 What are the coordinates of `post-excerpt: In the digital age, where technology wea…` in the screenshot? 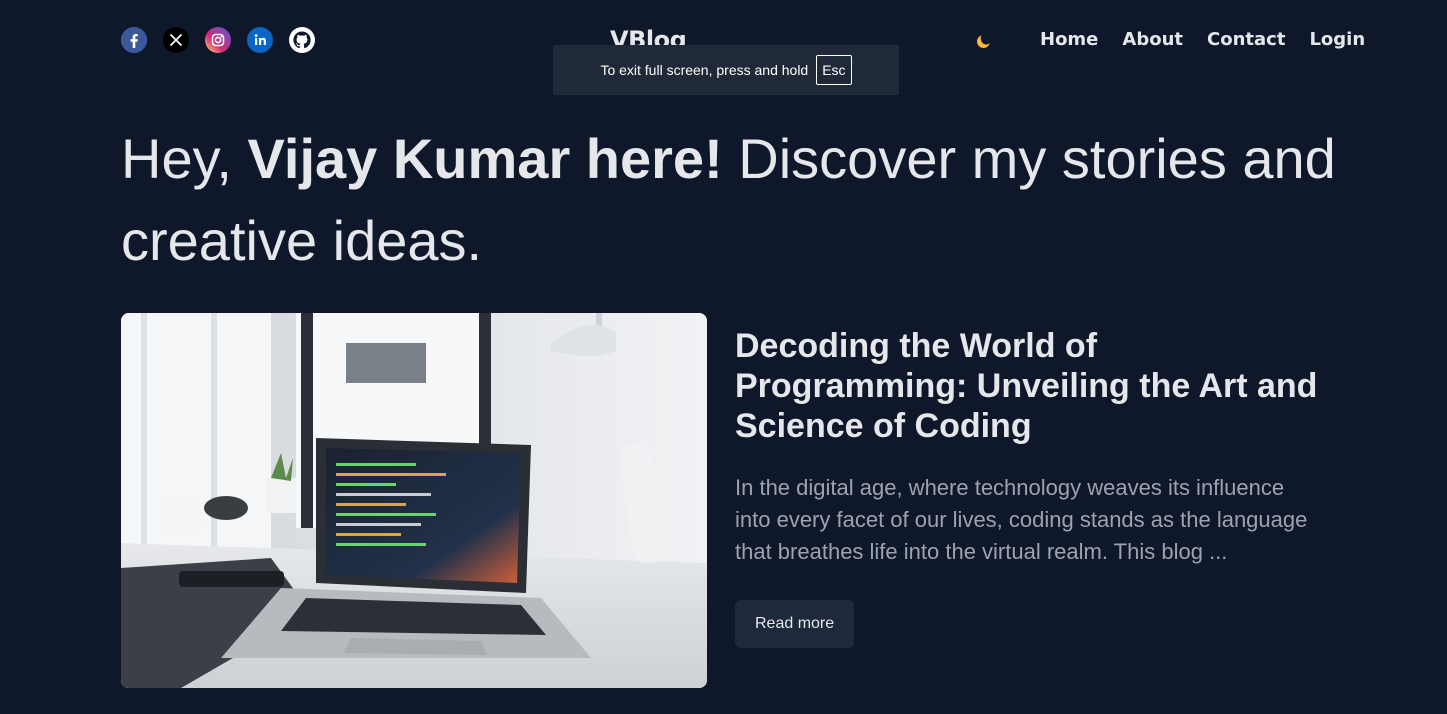 It's located at (1021, 519).